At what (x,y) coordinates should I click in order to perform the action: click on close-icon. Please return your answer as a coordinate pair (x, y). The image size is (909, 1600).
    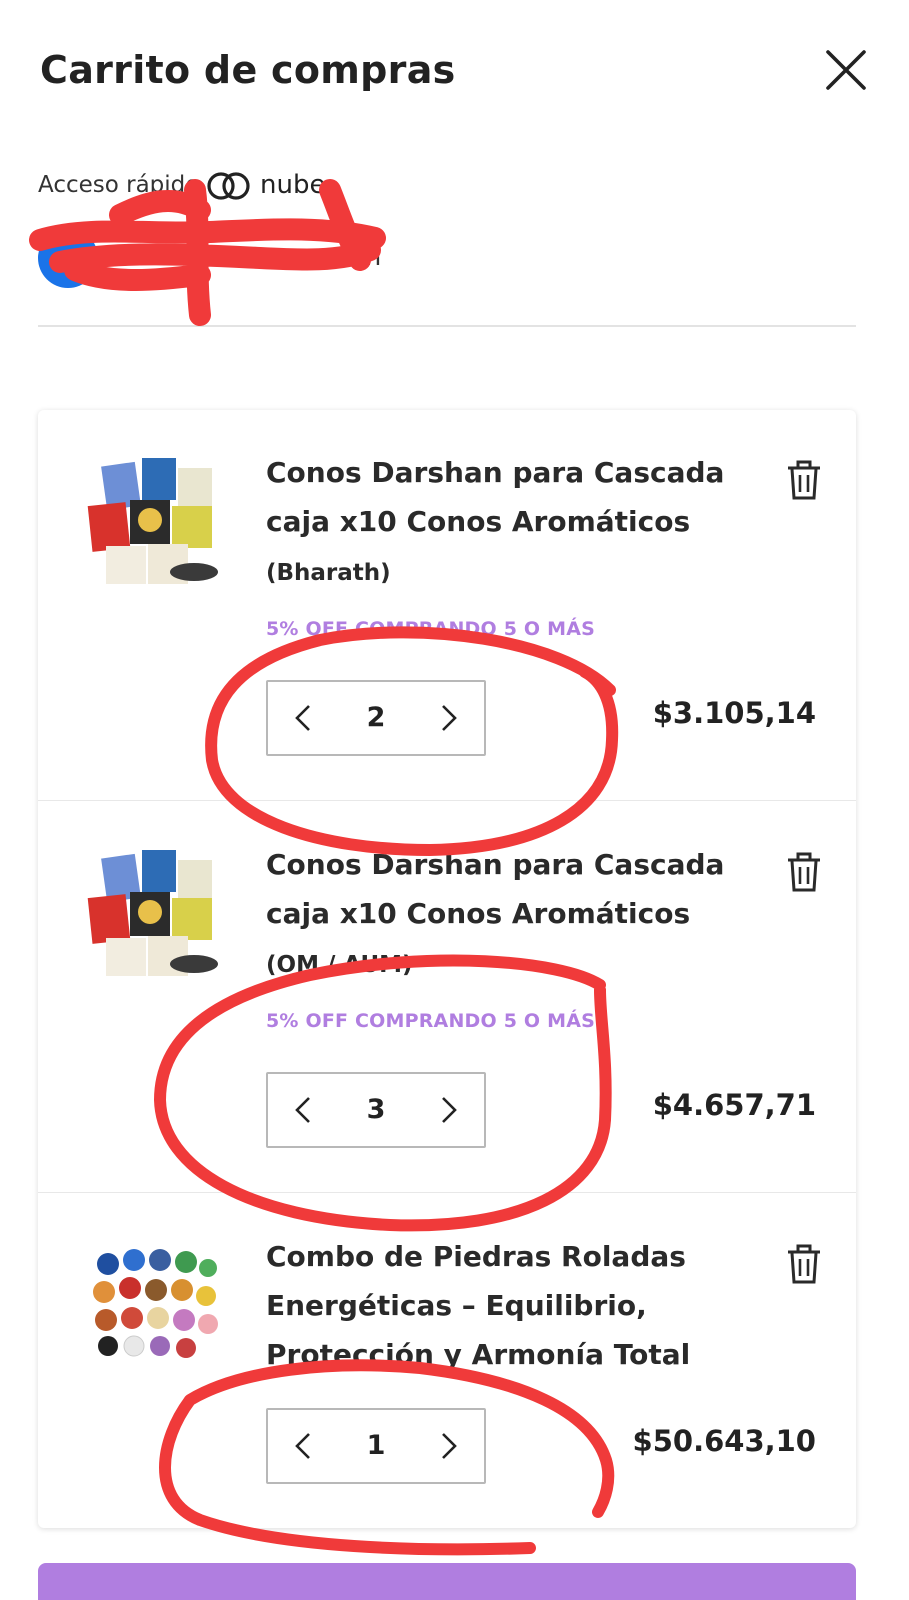
    Looking at the image, I should click on (846, 70).